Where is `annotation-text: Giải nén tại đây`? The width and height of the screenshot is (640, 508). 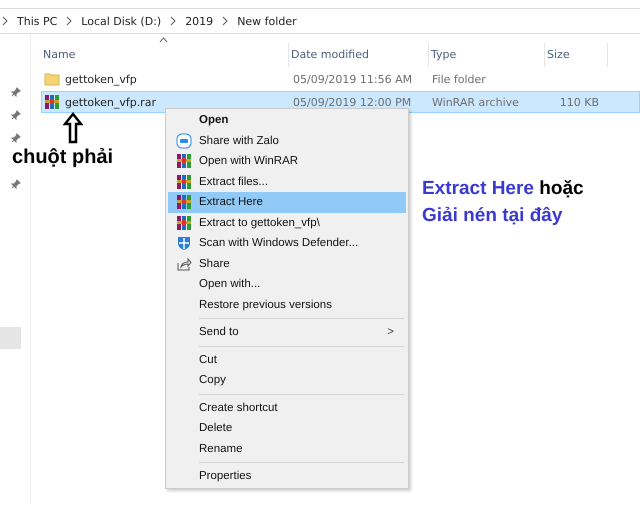 annotation-text: Giải nén tại đây is located at coordinates (492, 215).